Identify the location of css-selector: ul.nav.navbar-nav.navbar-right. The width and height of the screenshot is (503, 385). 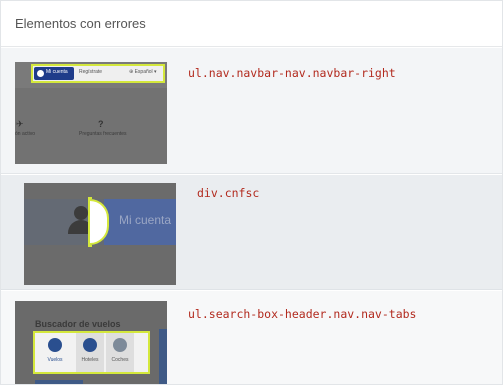
(292, 73).